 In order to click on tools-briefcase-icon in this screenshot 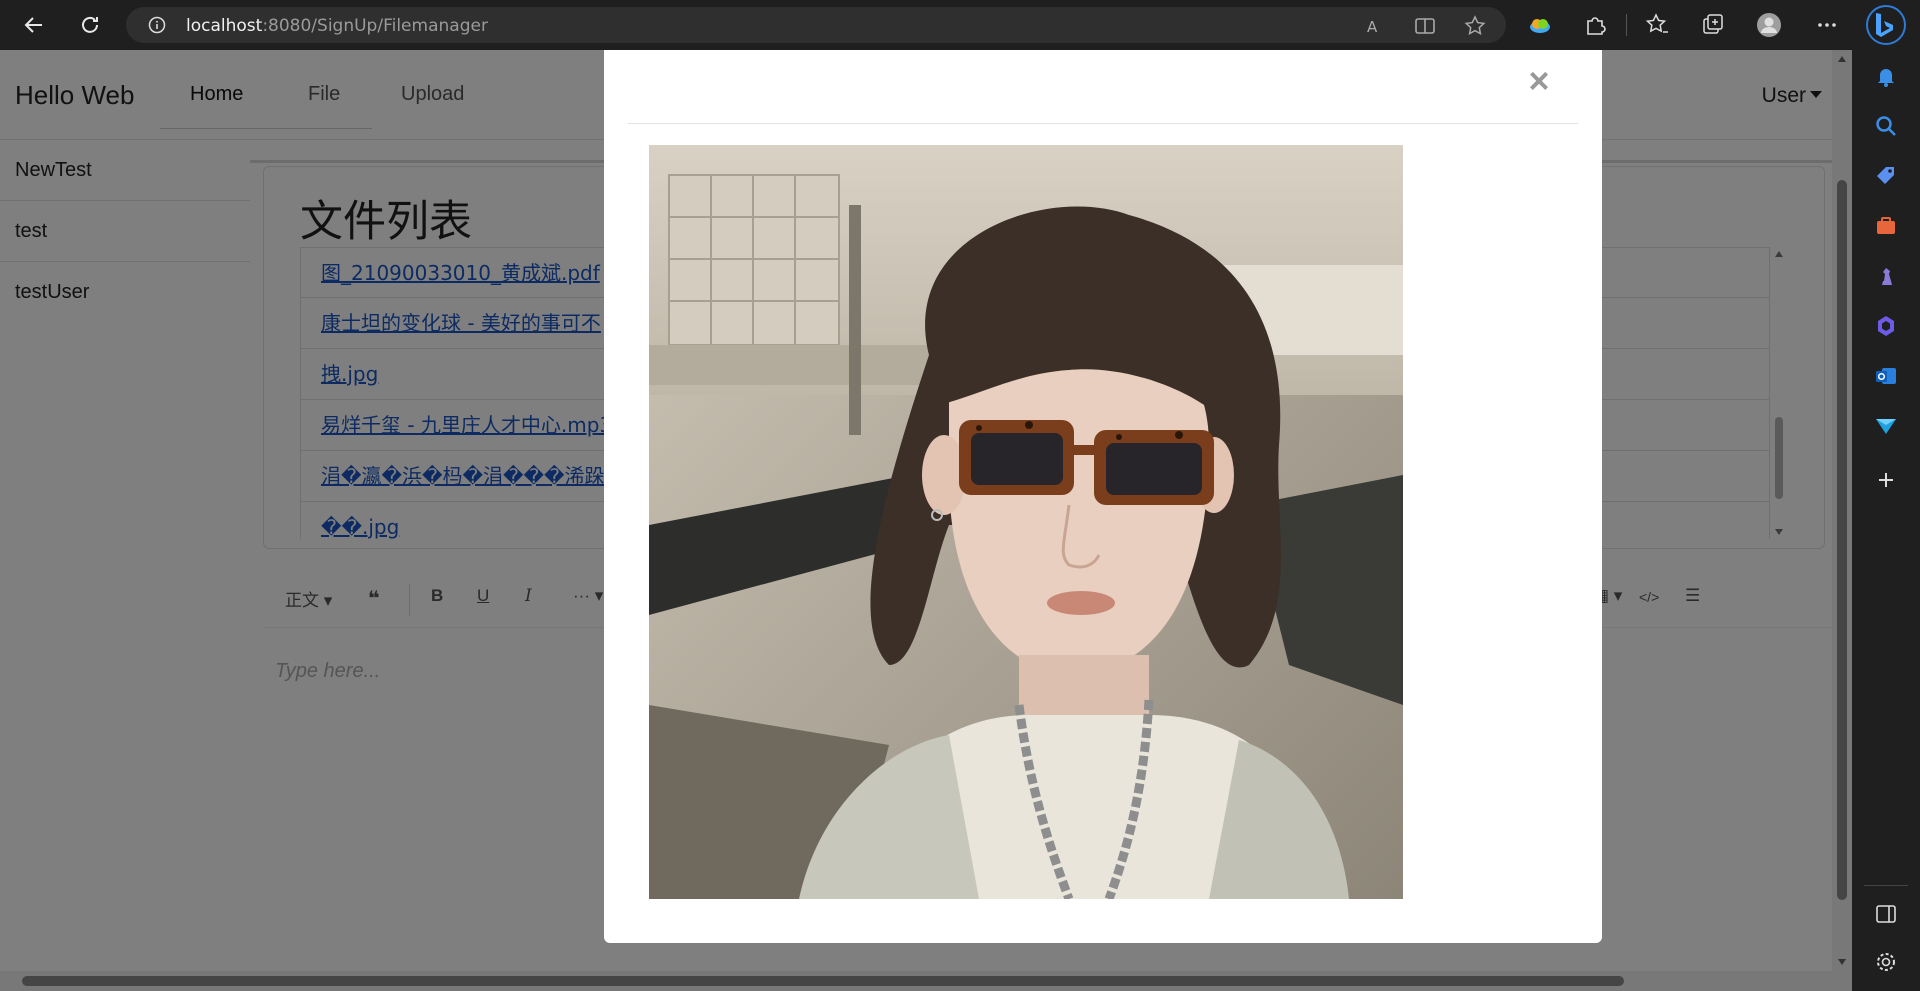, I will do `click(1886, 226)`.